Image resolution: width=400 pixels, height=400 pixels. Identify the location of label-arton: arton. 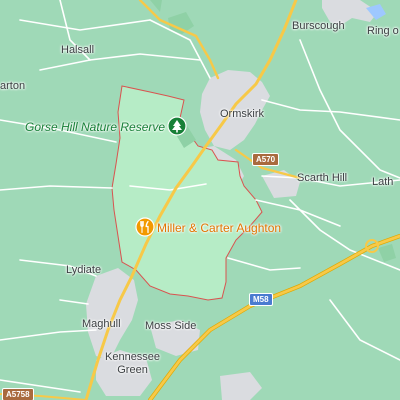
(13, 86).